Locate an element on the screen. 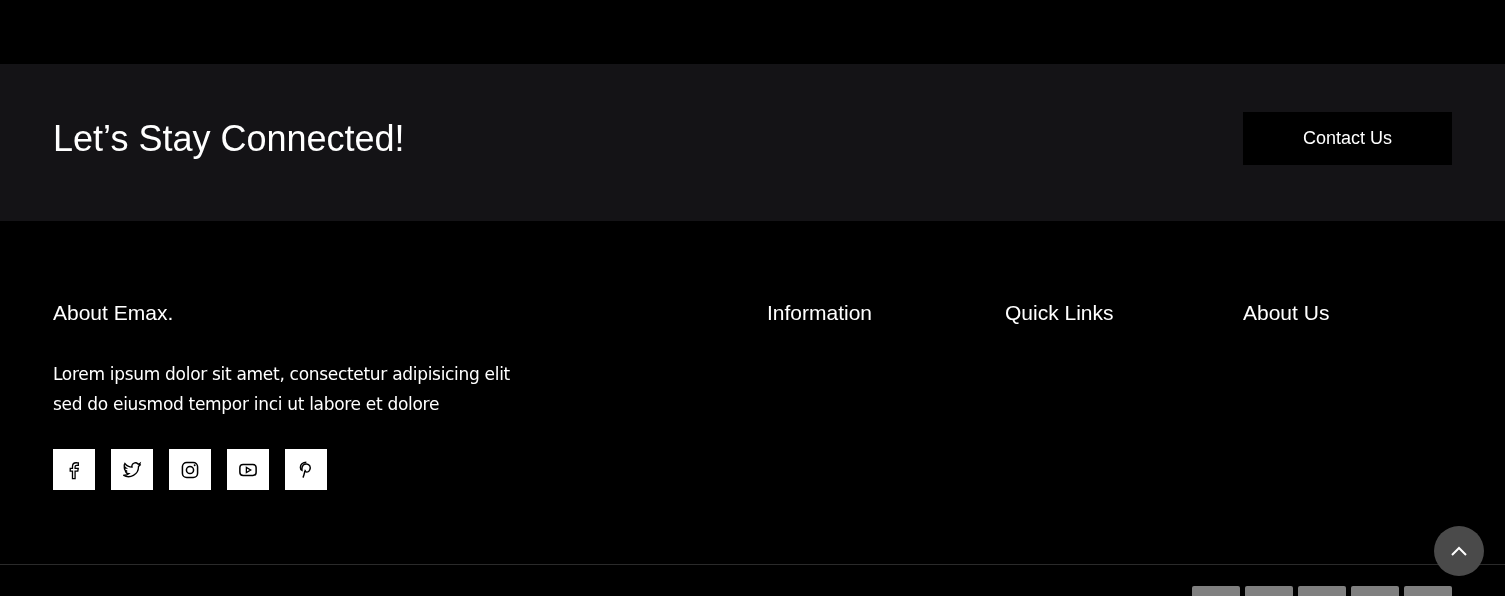 This screenshot has width=1505, height=596. column-heading: Information is located at coordinates (820, 313).